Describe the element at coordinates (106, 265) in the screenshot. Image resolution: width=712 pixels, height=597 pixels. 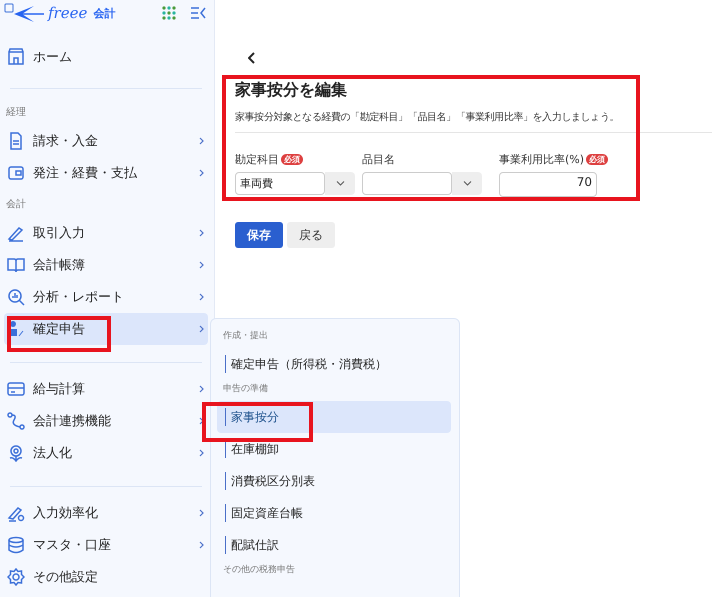
I see `nav-item: 会計帳簿` at that location.